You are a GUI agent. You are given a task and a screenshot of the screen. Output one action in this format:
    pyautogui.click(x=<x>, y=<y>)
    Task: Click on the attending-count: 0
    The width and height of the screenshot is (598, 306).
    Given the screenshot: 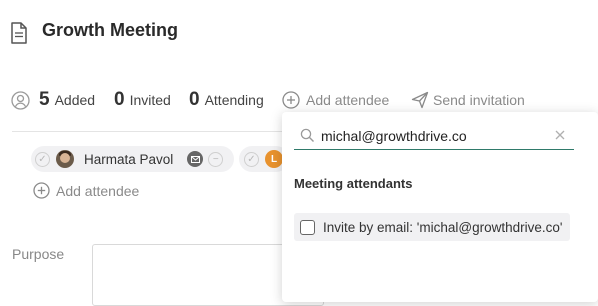 What is the action you would take?
    pyautogui.click(x=194, y=99)
    